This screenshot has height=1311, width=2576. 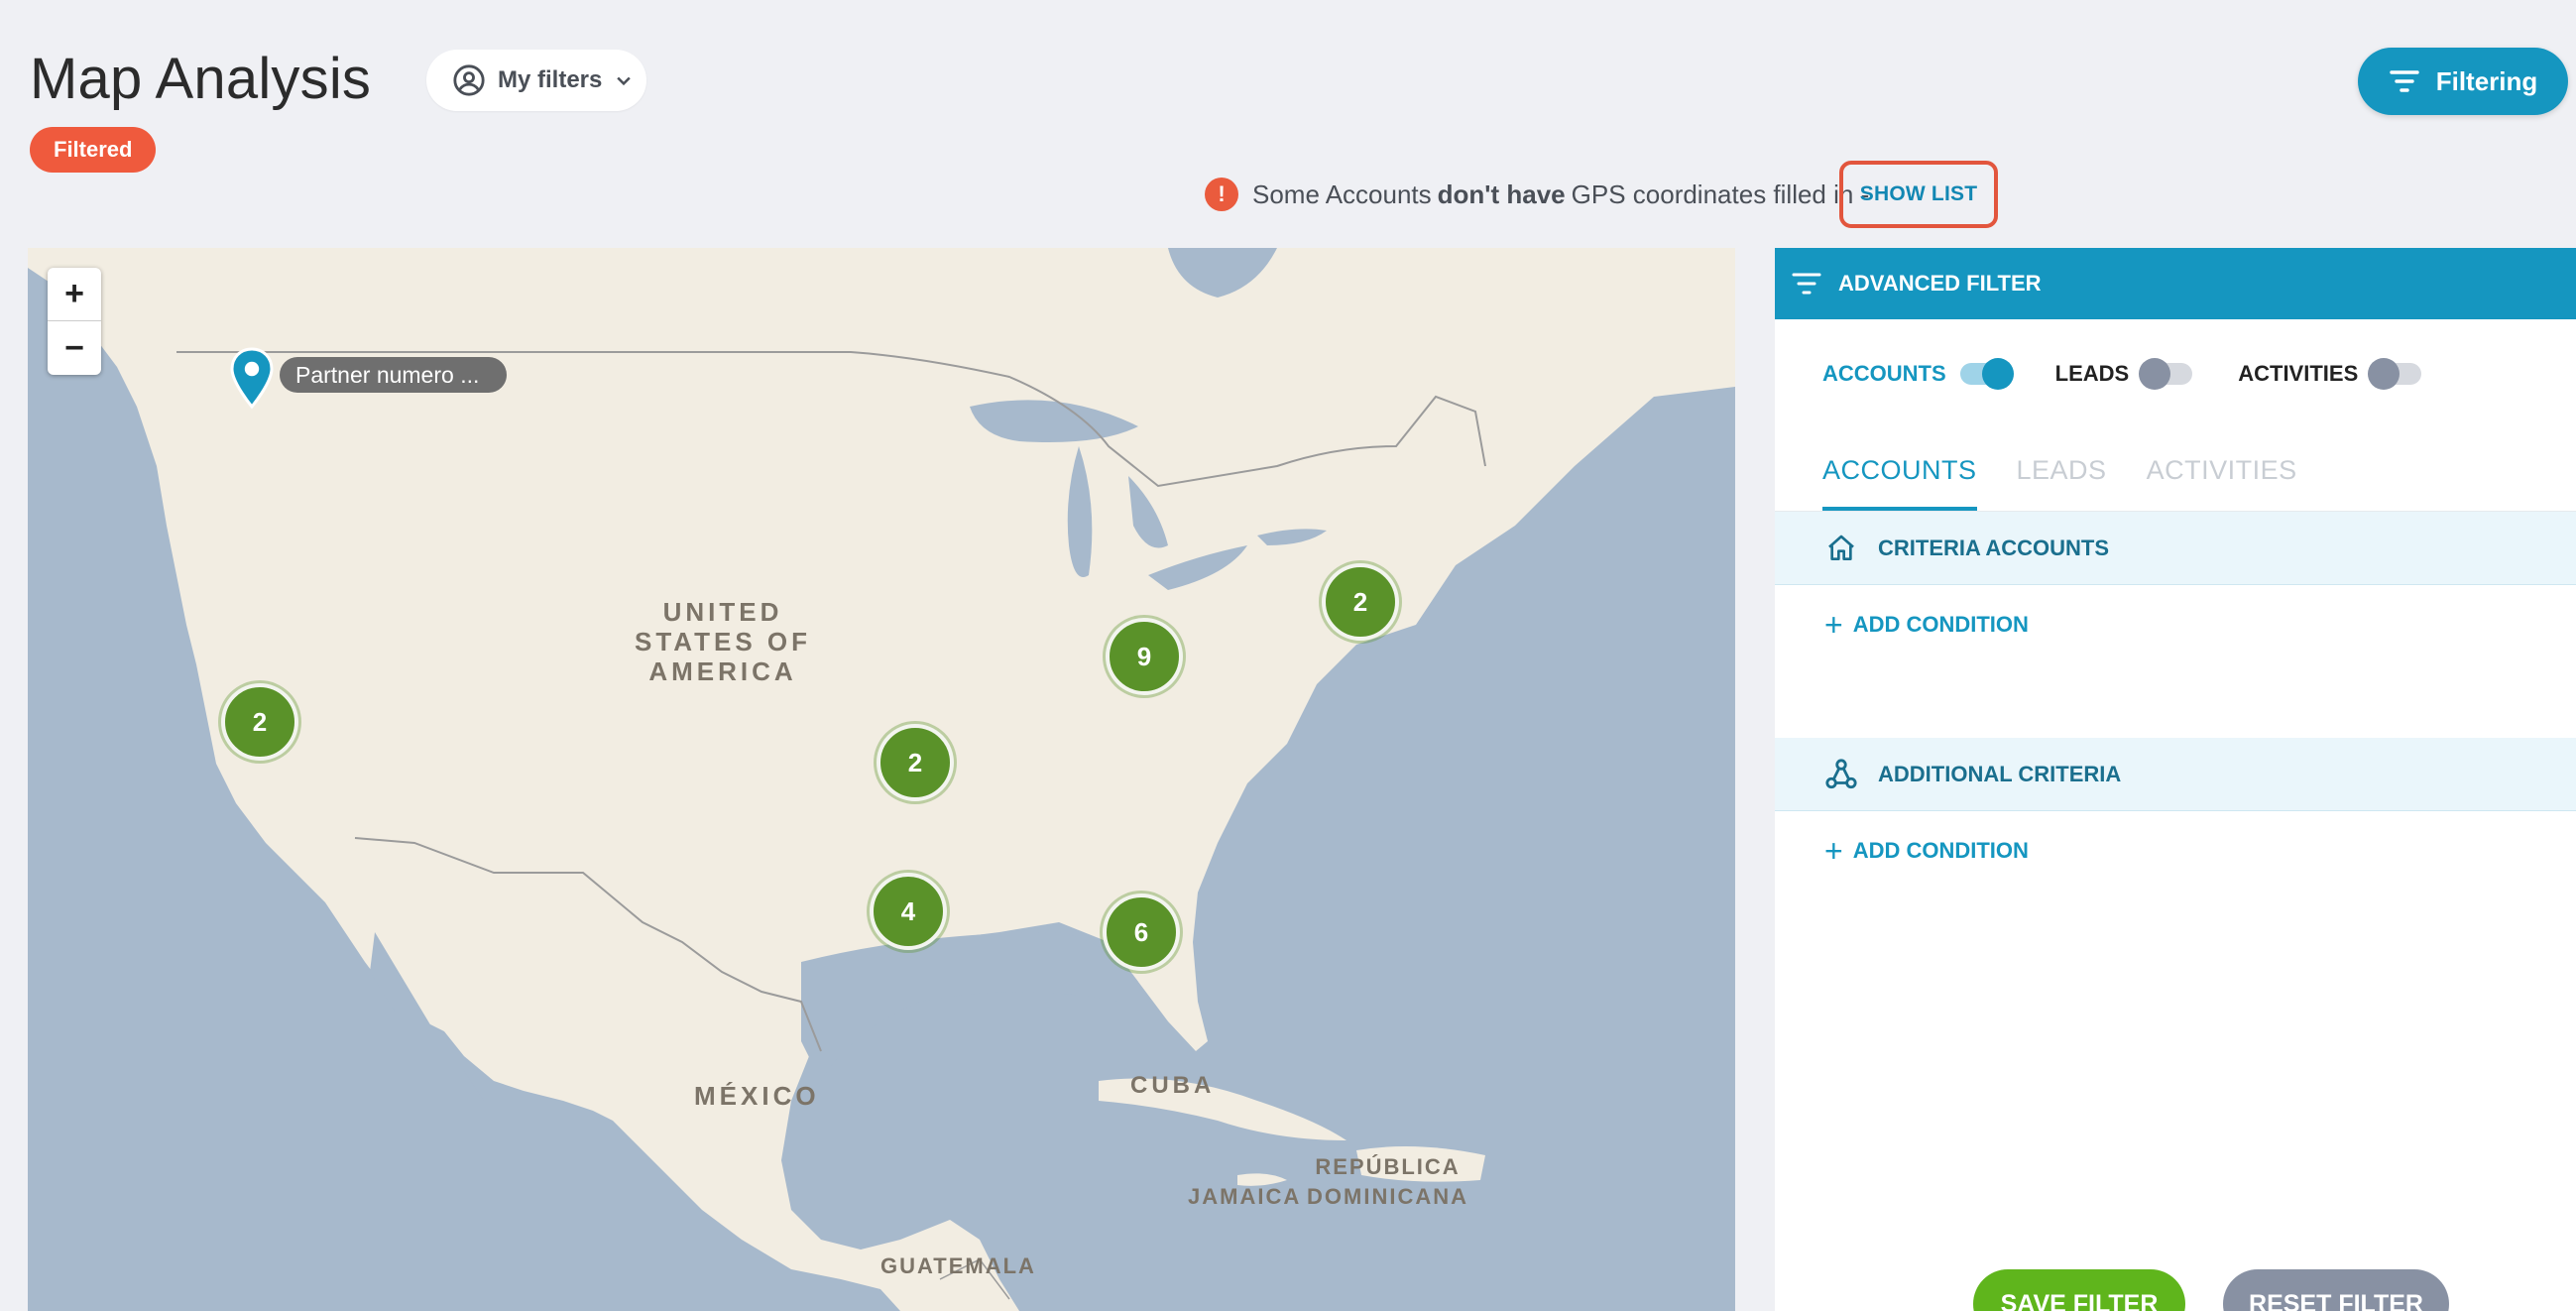 What do you see at coordinates (757, 1096) in the screenshot?
I see `map-label-mexico: MÉXICO` at bounding box center [757, 1096].